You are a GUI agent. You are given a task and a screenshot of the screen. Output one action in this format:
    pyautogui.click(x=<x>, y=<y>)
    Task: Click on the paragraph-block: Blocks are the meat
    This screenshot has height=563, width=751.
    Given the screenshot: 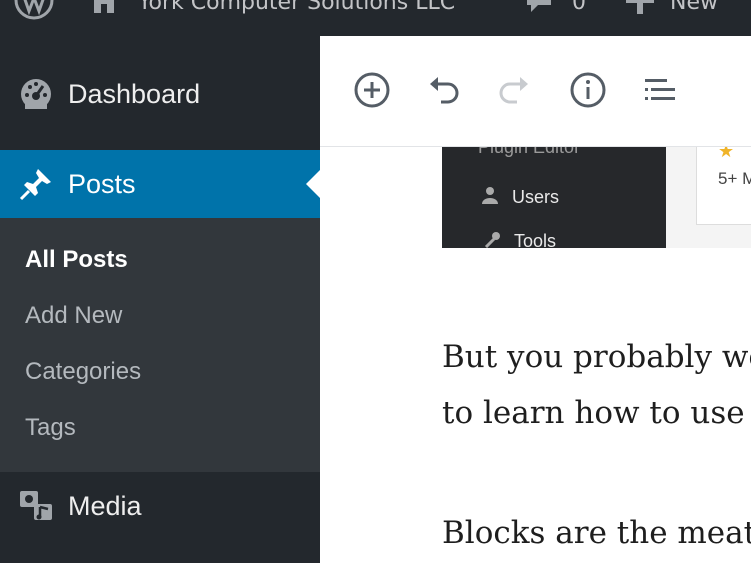 What is the action you would take?
    pyautogui.click(x=596, y=533)
    